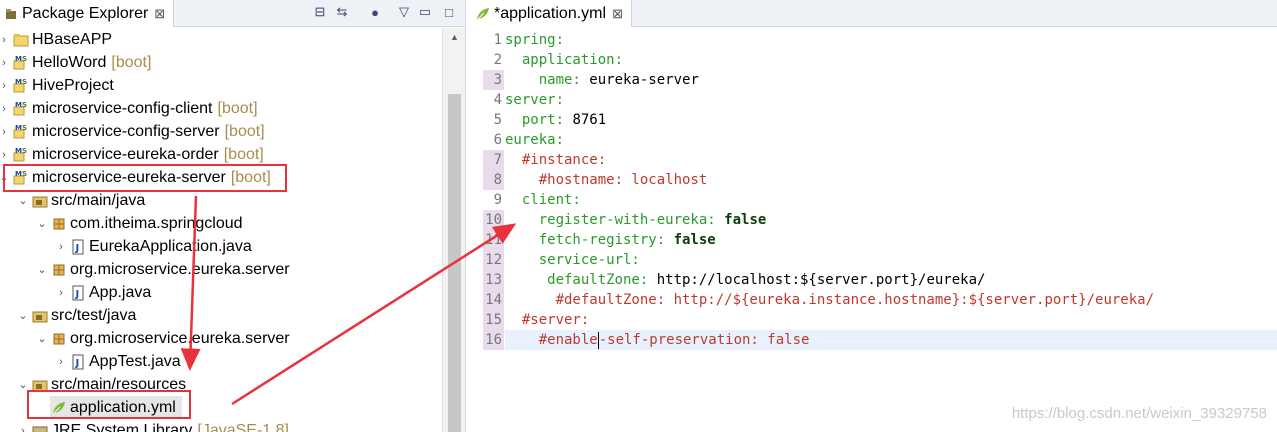  Describe the element at coordinates (547, 80) in the screenshot. I see `code-token: name:` at that location.